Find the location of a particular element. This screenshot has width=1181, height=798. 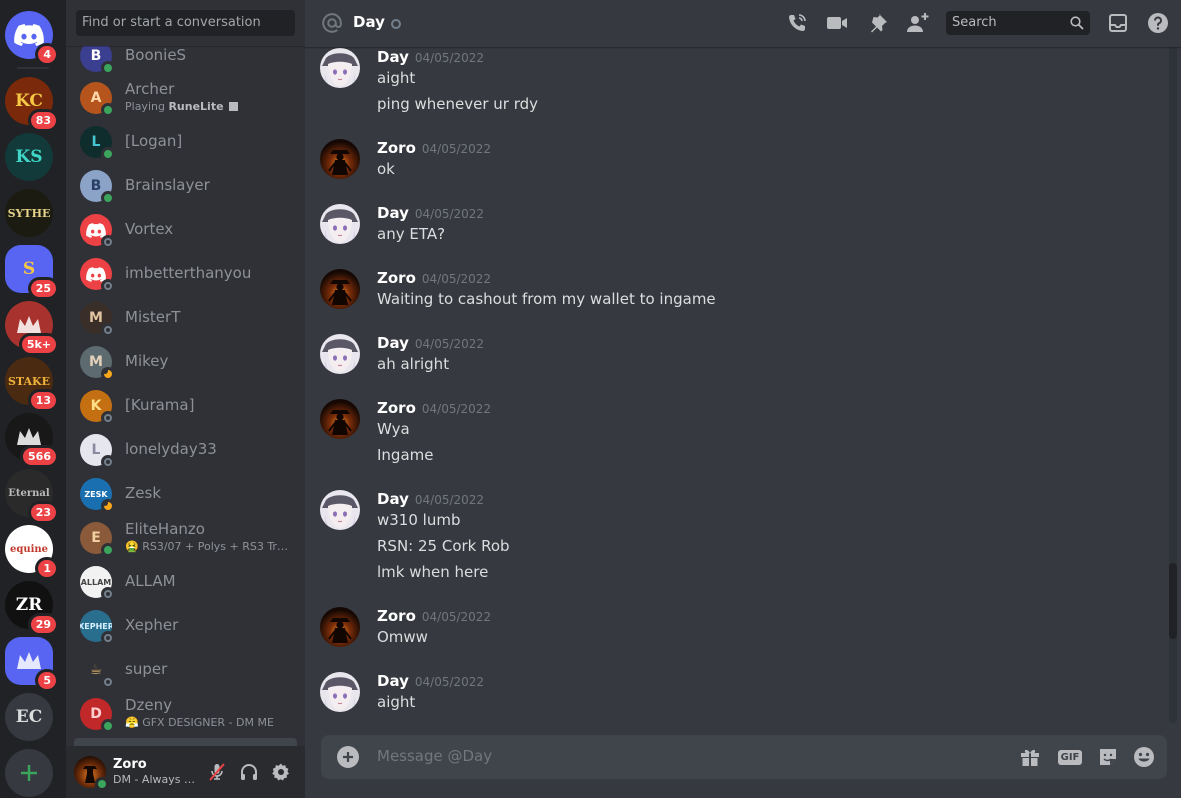

avatar-glyph: B is located at coordinates (96, 56).